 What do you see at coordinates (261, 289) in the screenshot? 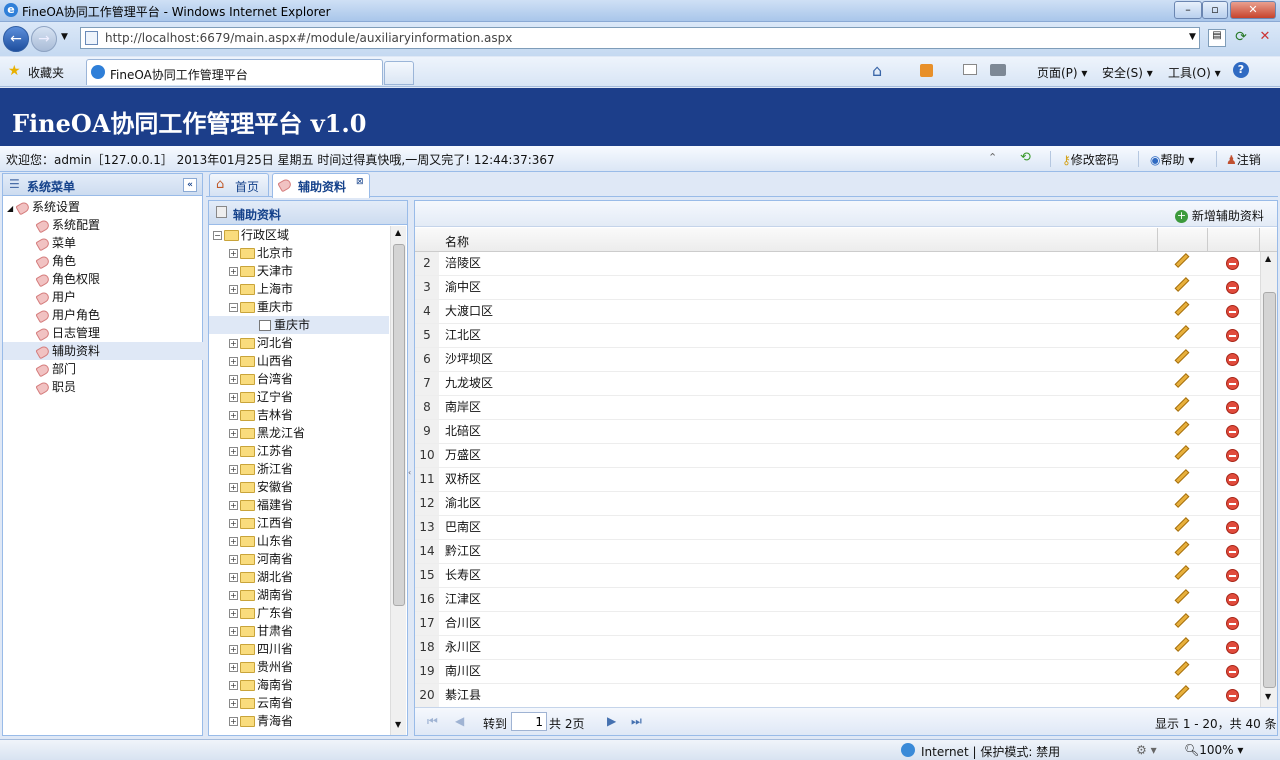
I see `tree-node: + 上海市` at bounding box center [261, 289].